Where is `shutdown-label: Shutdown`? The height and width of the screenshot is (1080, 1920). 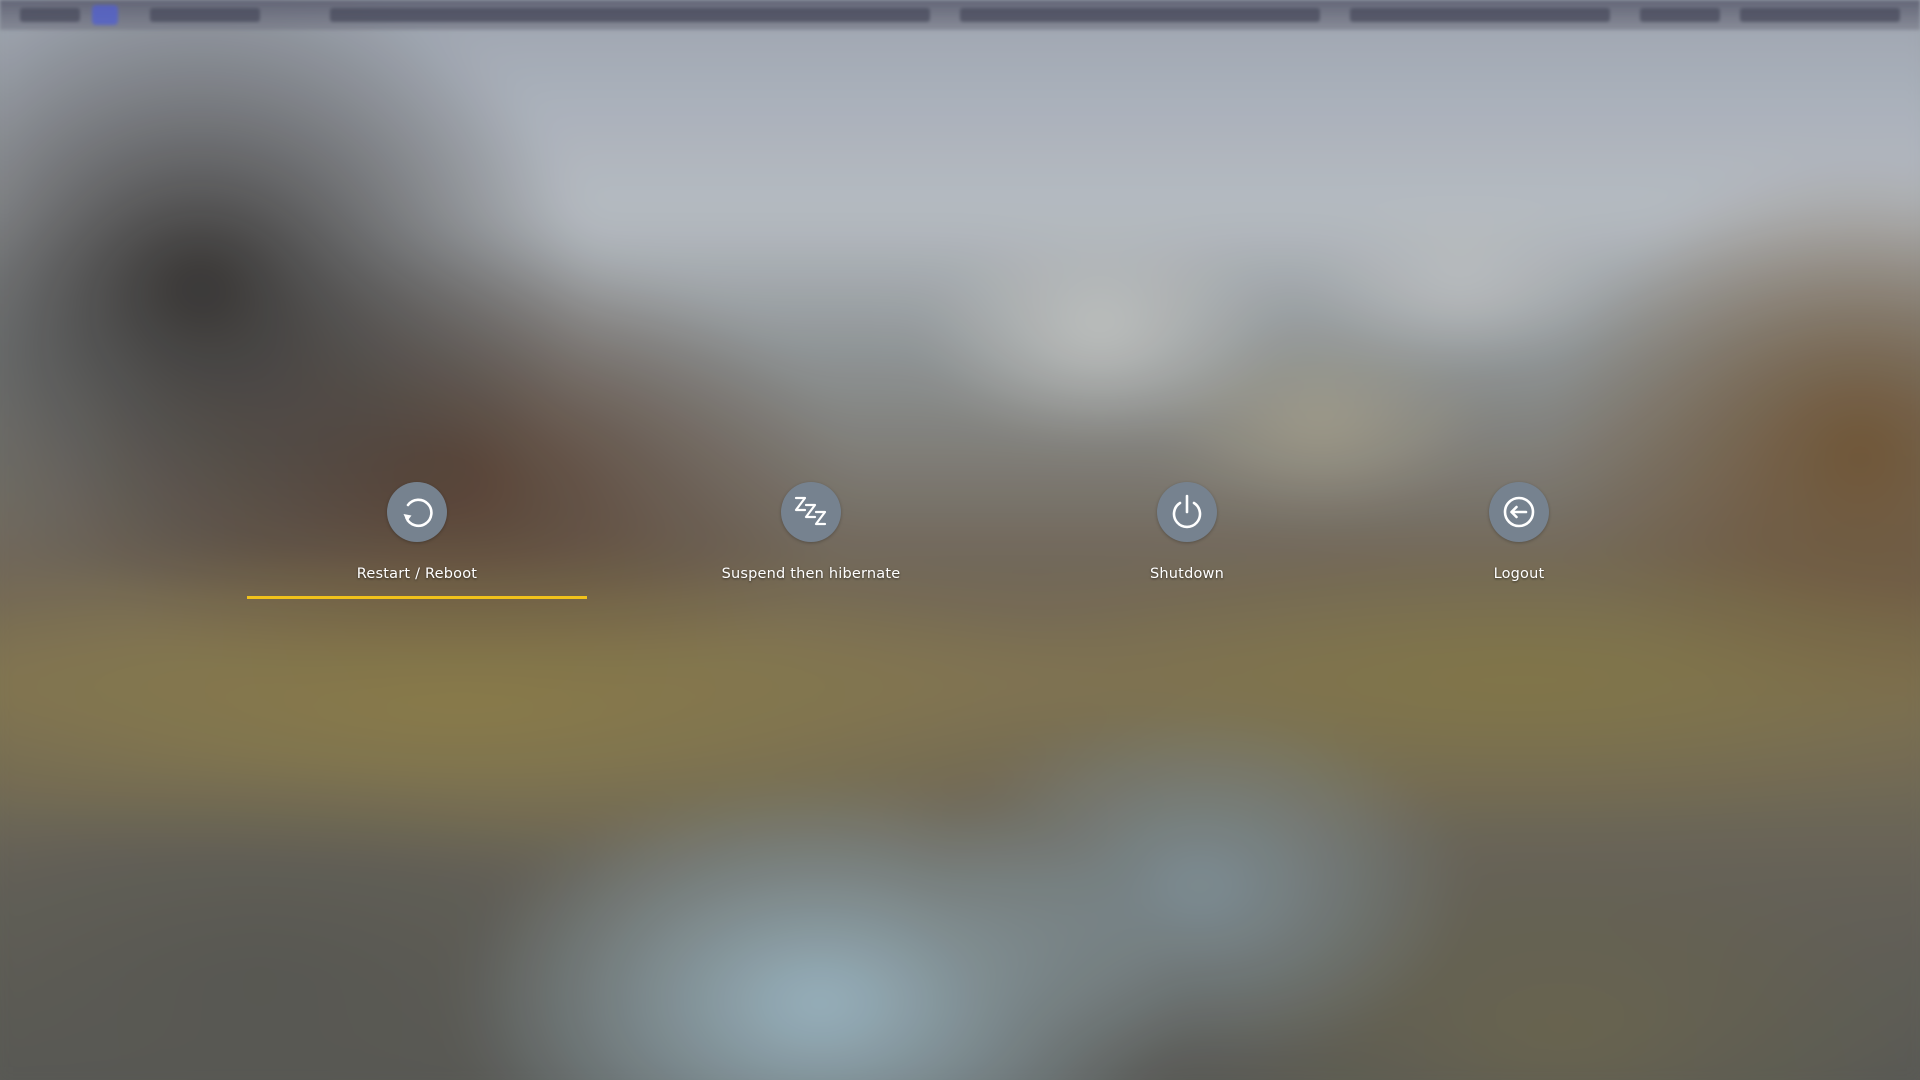
shutdown-label: Shutdown is located at coordinates (1187, 574).